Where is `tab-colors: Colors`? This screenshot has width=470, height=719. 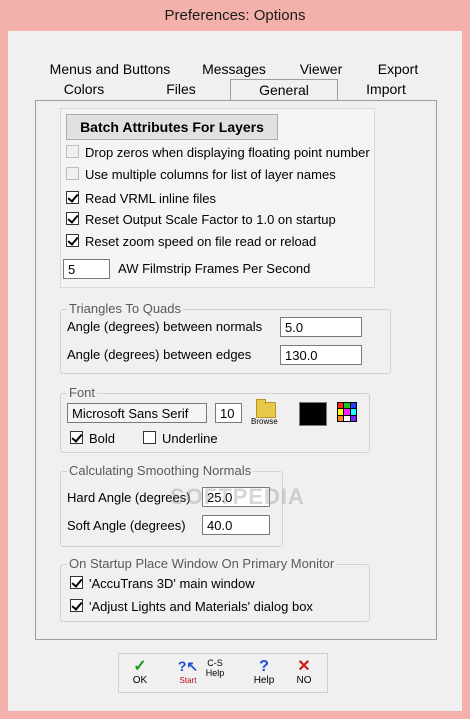
tab-colors: Colors is located at coordinates (84, 89).